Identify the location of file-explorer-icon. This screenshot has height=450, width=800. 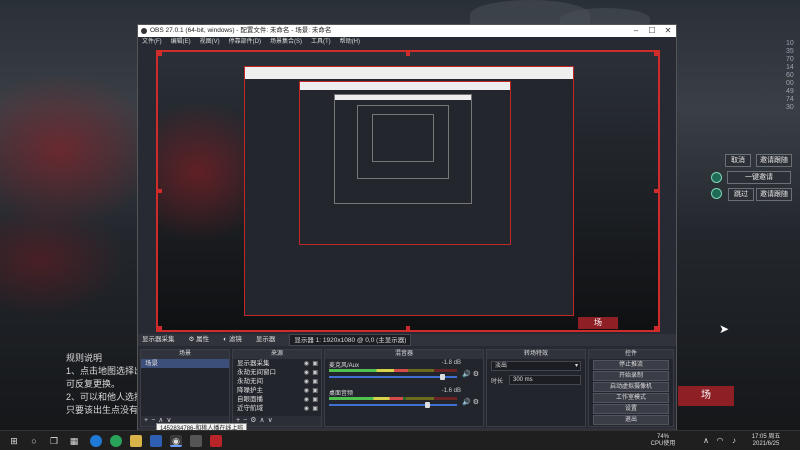
(136, 441).